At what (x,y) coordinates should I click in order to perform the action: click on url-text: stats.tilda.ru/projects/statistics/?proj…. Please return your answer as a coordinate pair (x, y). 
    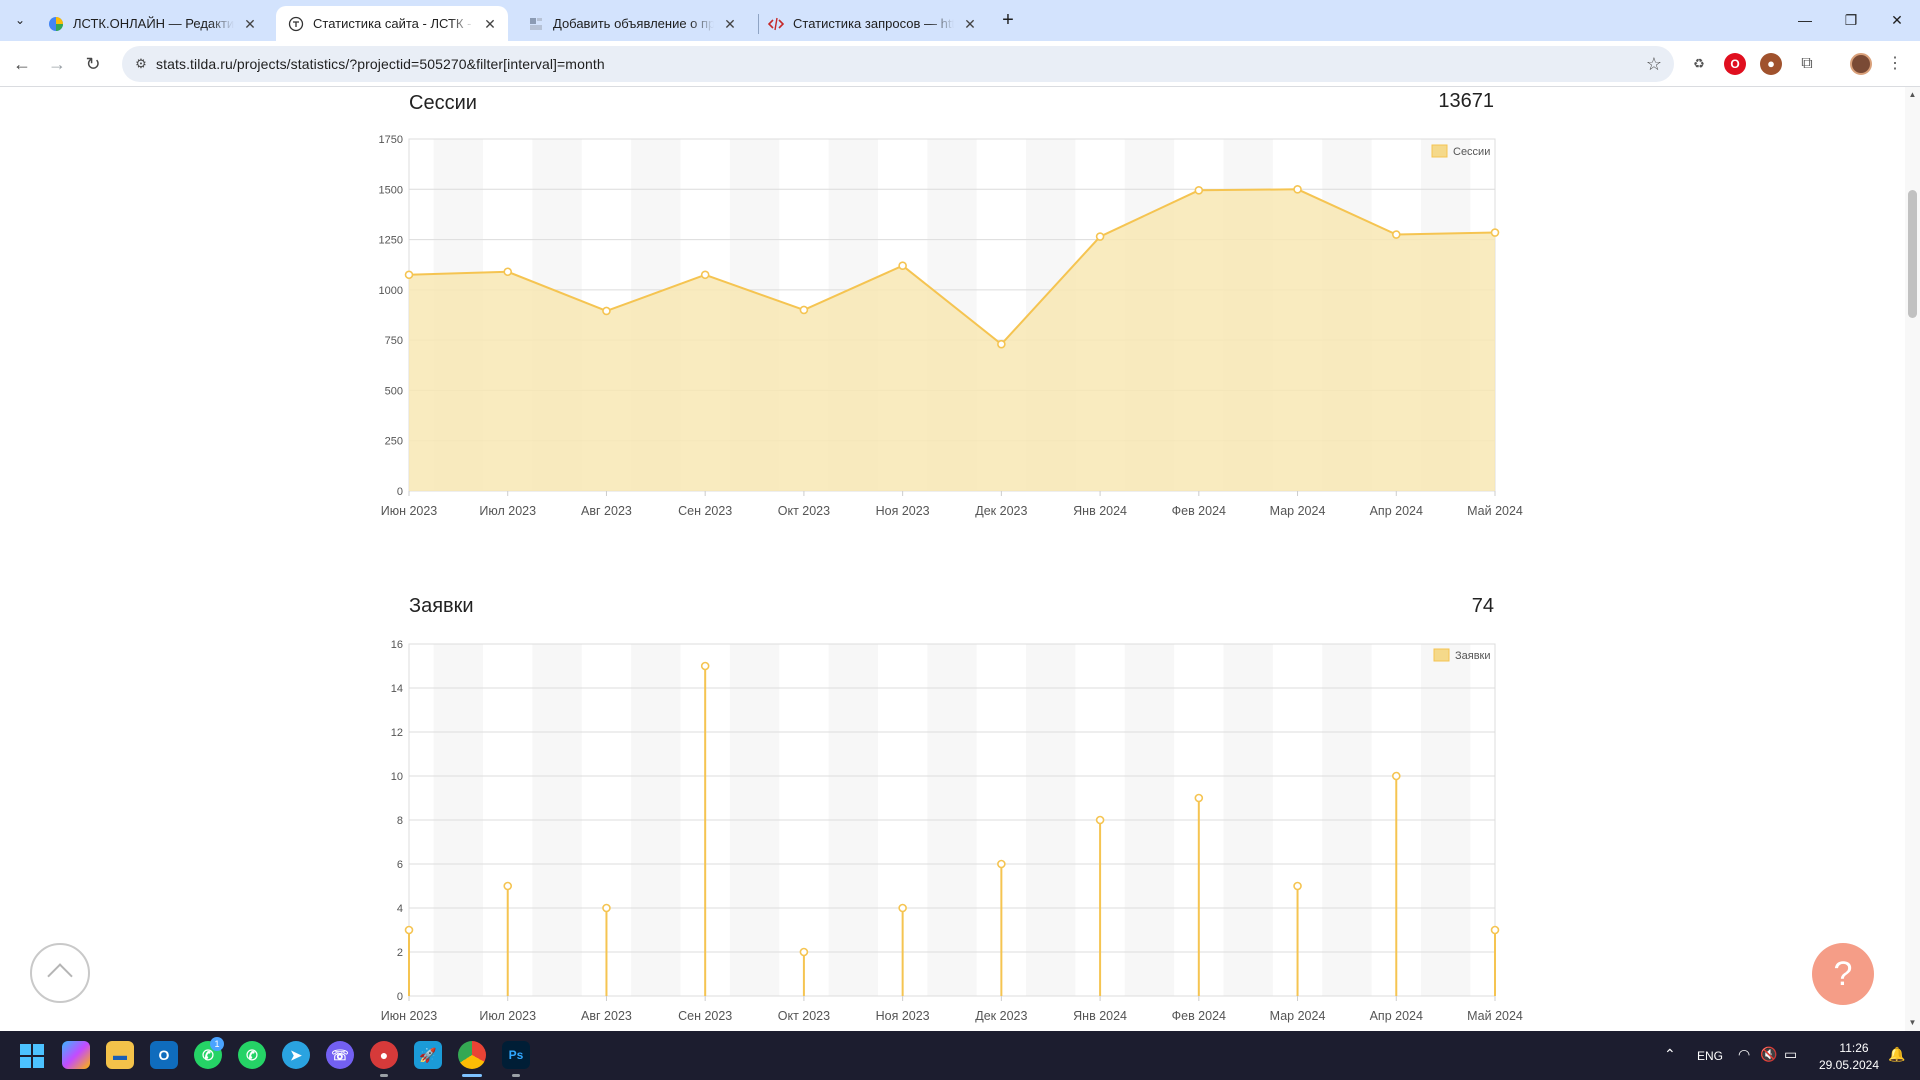
    Looking at the image, I should click on (380, 64).